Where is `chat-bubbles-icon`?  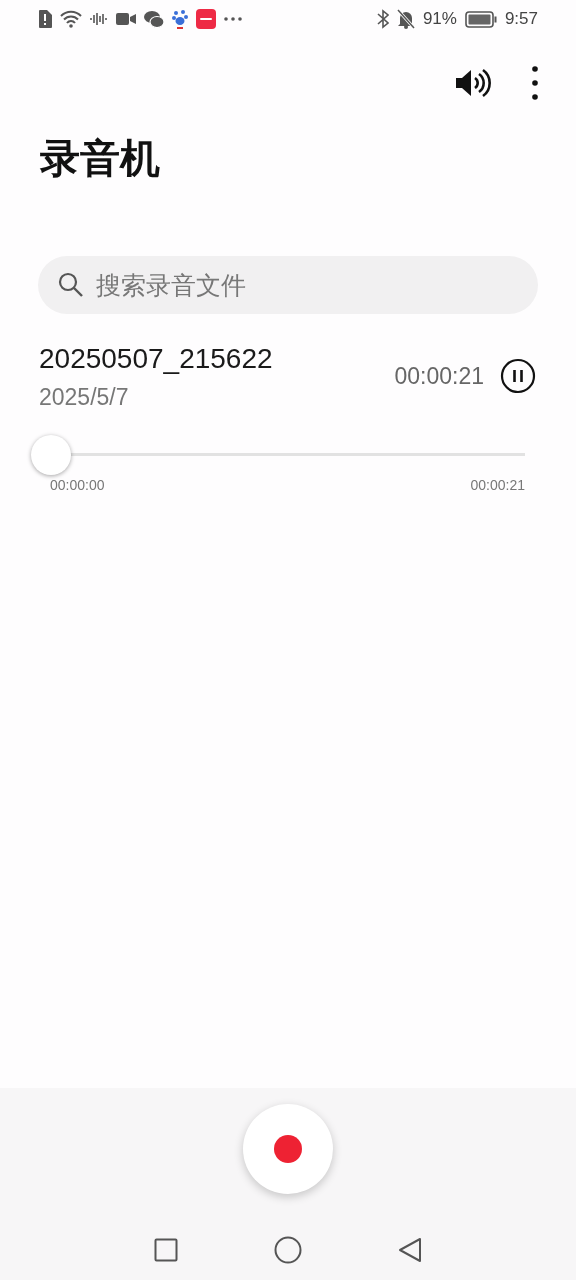
chat-bubbles-icon is located at coordinates (154, 19).